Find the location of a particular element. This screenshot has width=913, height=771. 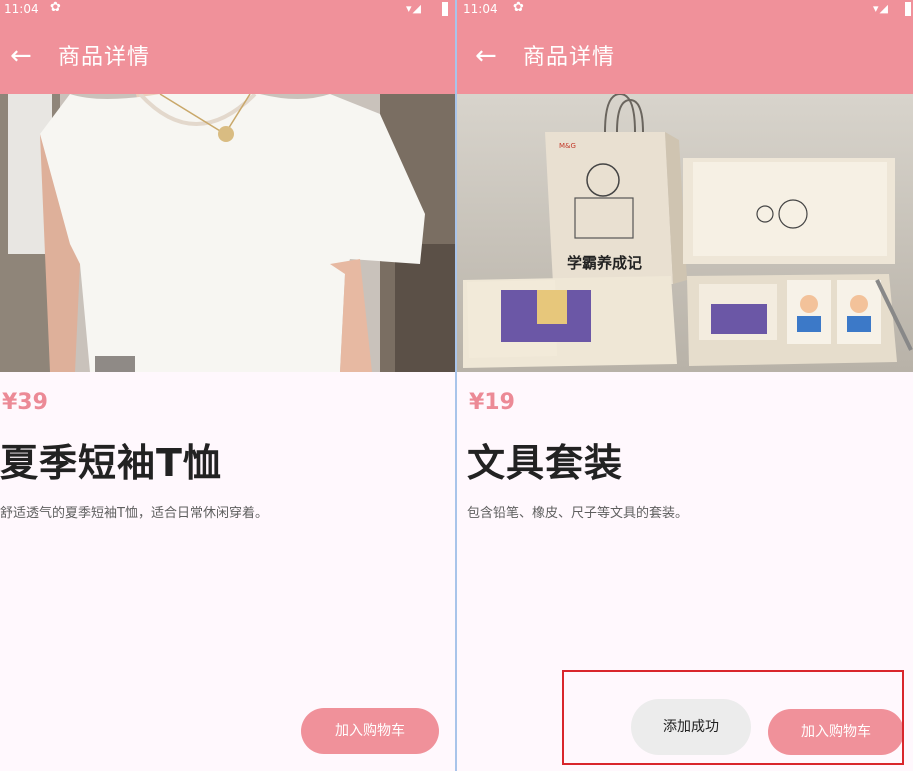

product-name: 夏季短袖T恤 is located at coordinates (111, 463).